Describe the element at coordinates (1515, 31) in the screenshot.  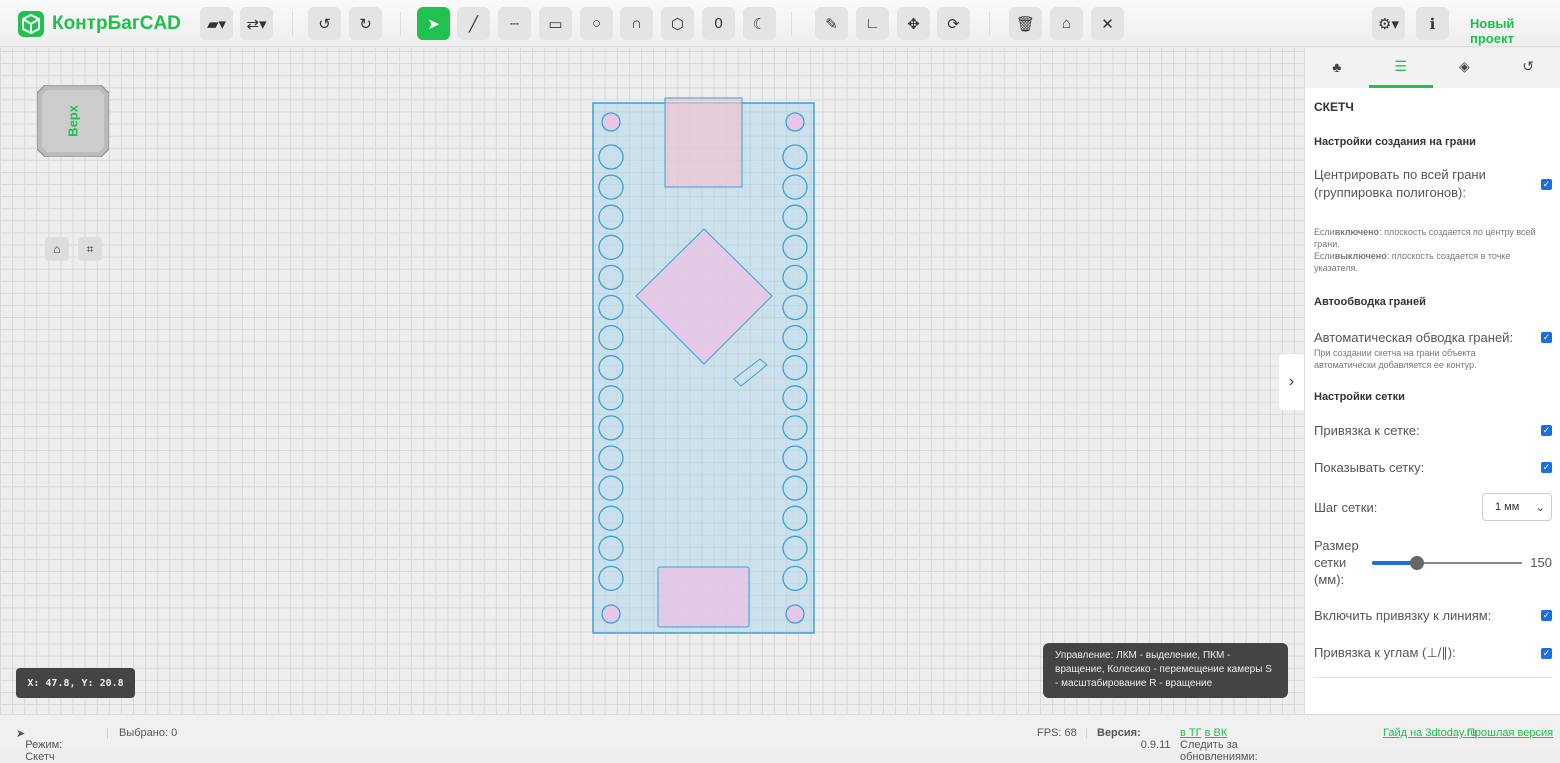
I see `project-name: Новый проект` at that location.